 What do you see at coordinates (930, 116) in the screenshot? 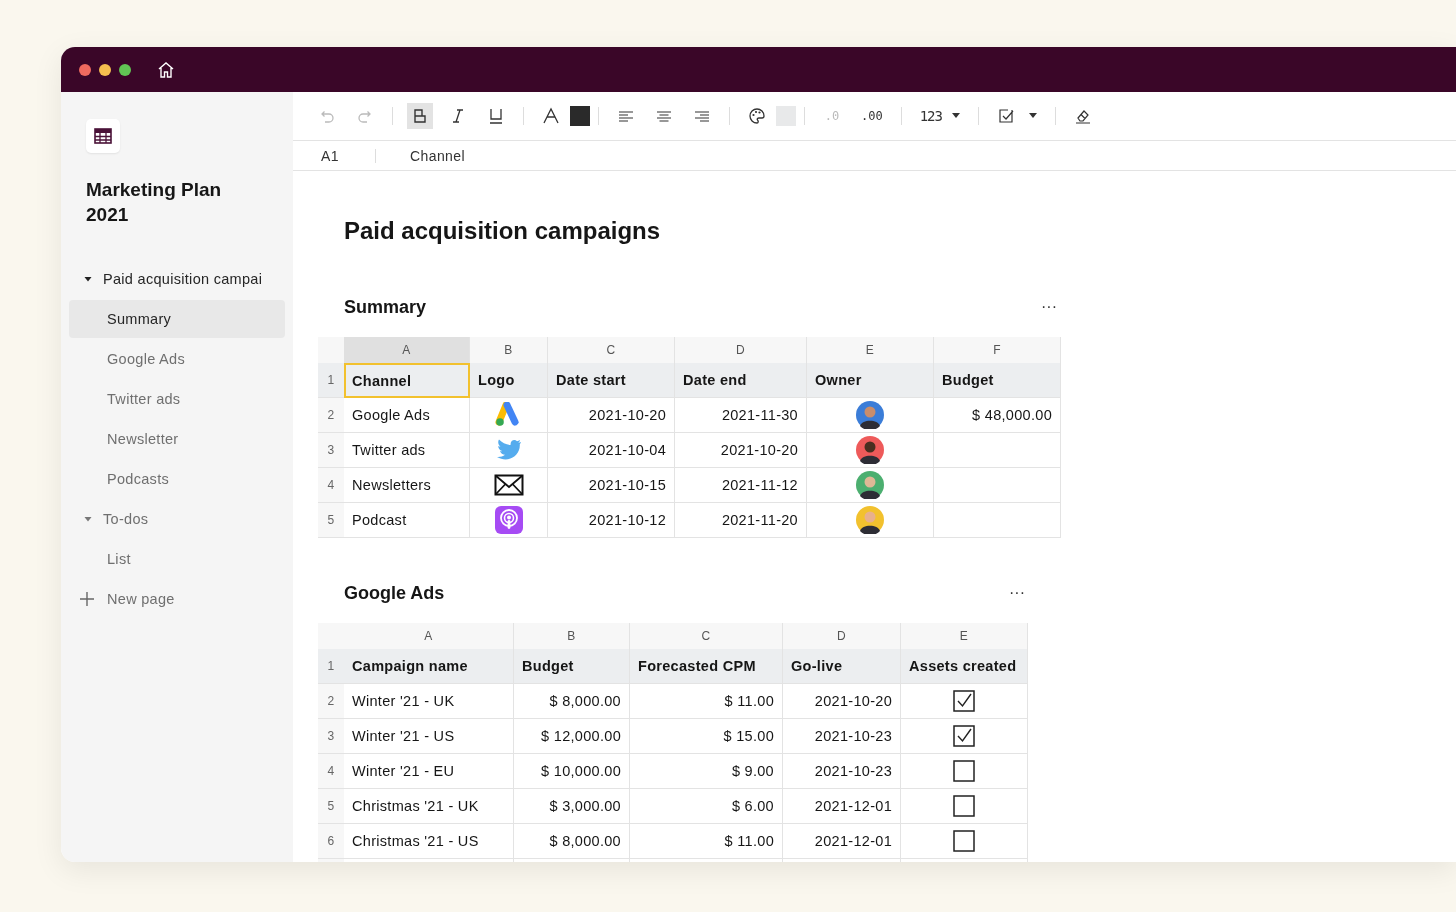
I see `number-format-button: 123` at bounding box center [930, 116].